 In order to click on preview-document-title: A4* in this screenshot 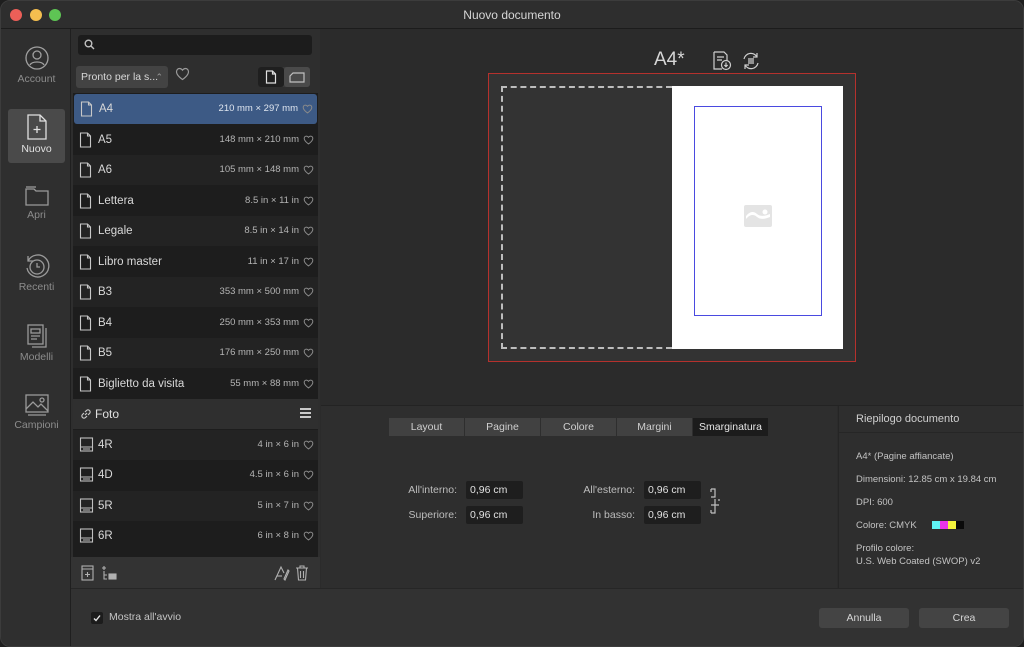, I will do `click(669, 59)`.